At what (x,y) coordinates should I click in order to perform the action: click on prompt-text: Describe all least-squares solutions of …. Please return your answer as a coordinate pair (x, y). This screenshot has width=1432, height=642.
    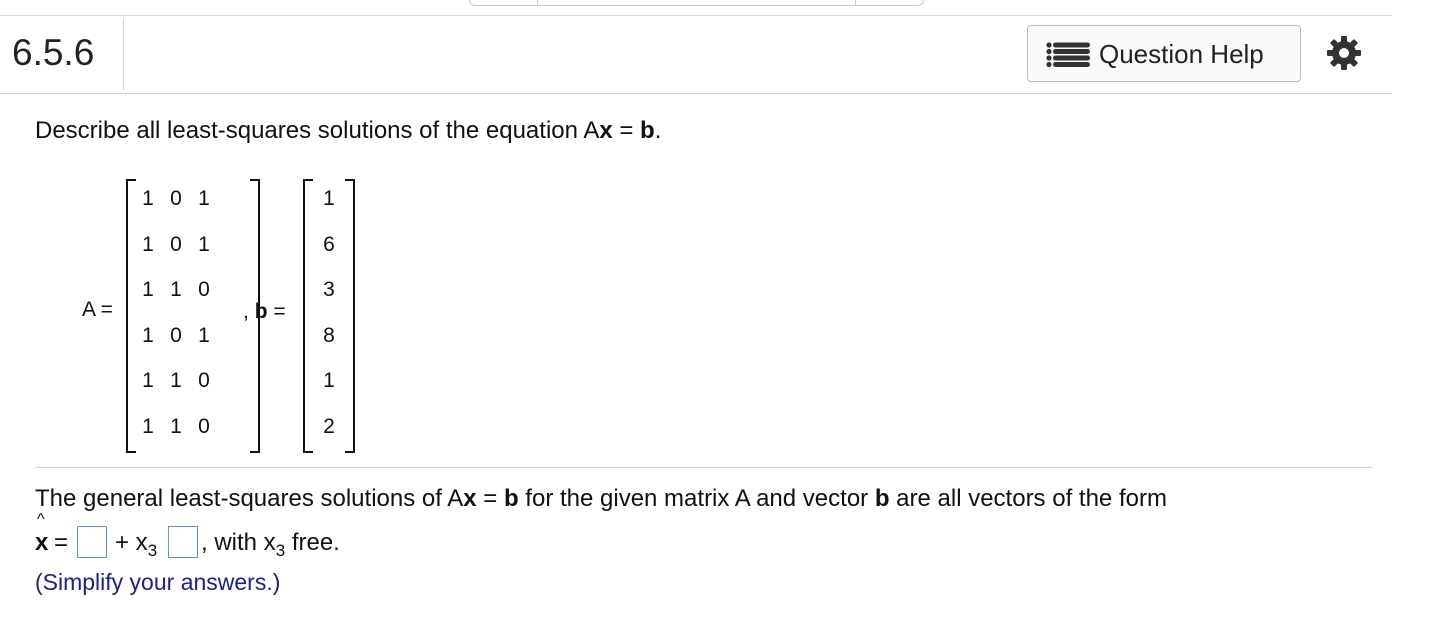
    Looking at the image, I should click on (317, 130).